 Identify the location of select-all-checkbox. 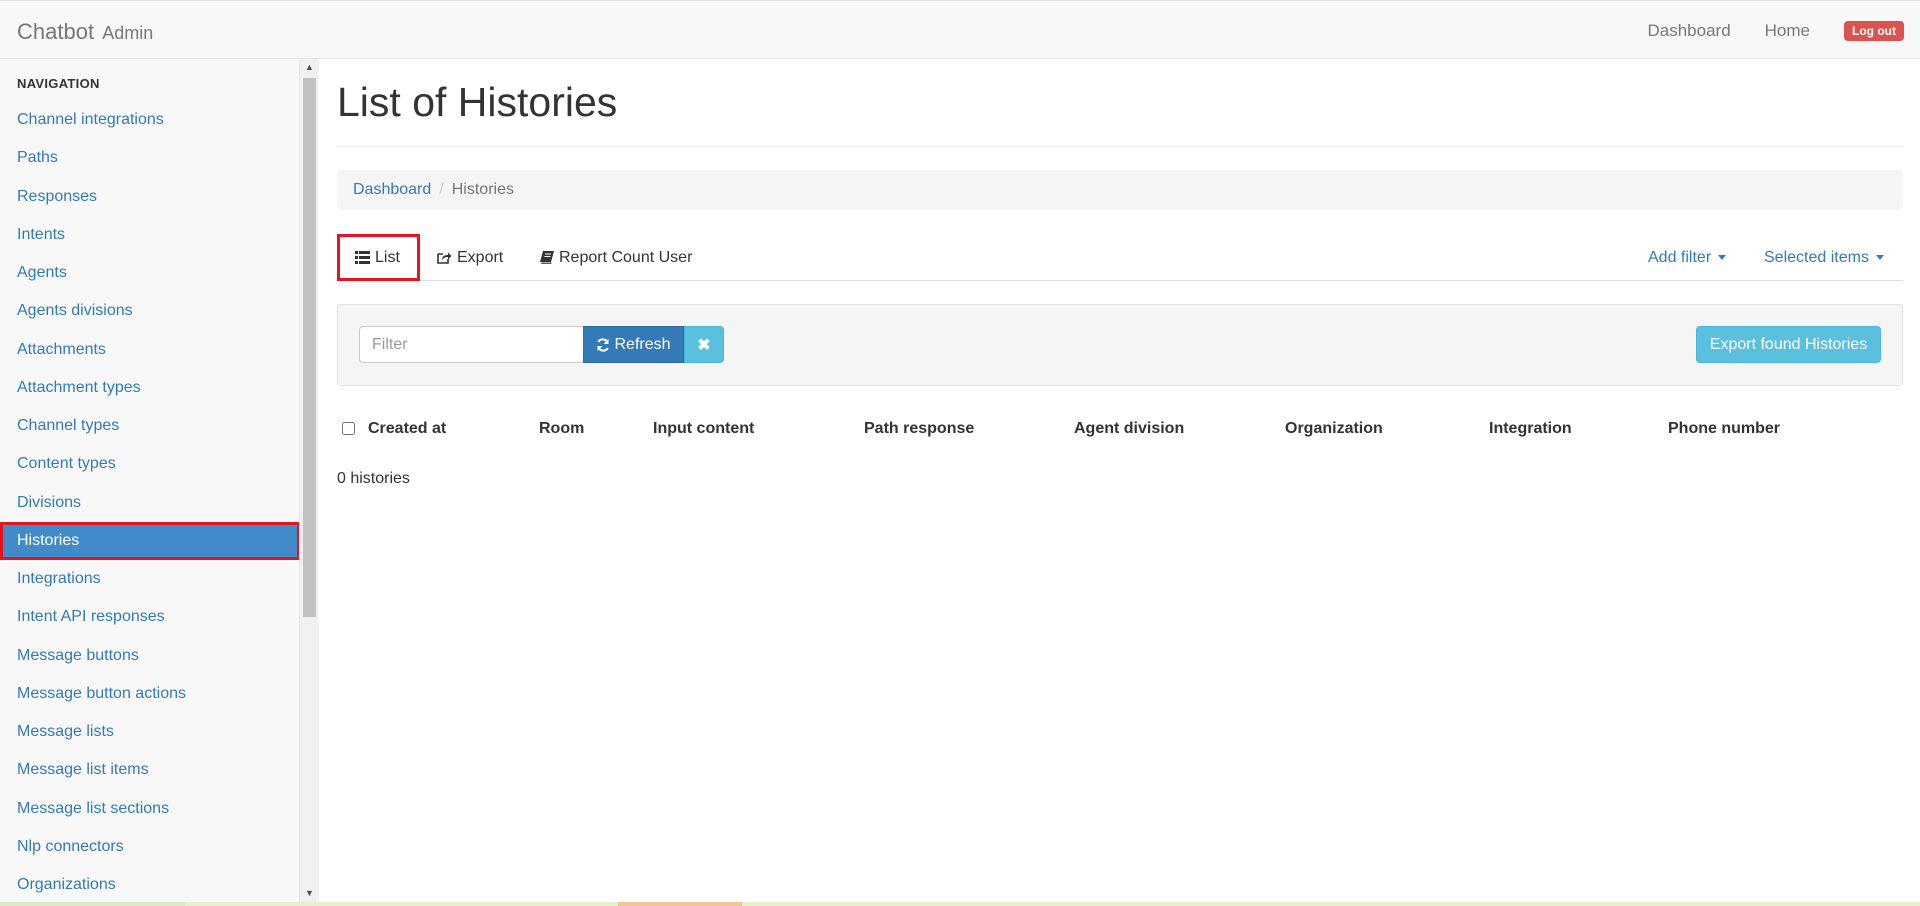
(348, 428).